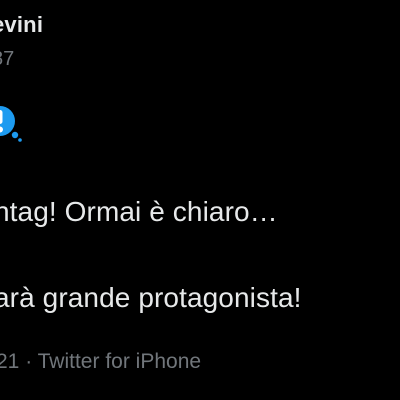 The width and height of the screenshot is (400, 400). I want to click on tweet-timestamp-source: 21 · Twitter for iPhone, so click(100, 362).